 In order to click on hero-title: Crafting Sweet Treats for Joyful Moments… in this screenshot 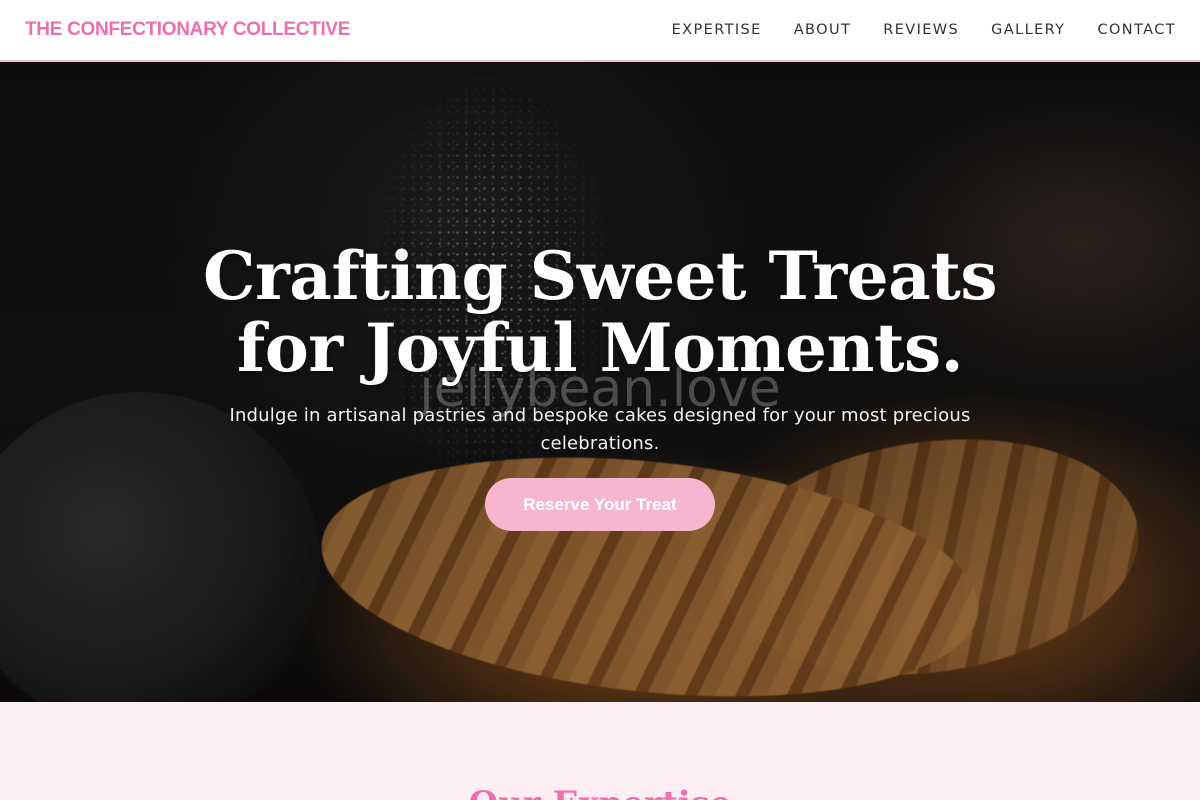, I will do `click(600, 312)`.